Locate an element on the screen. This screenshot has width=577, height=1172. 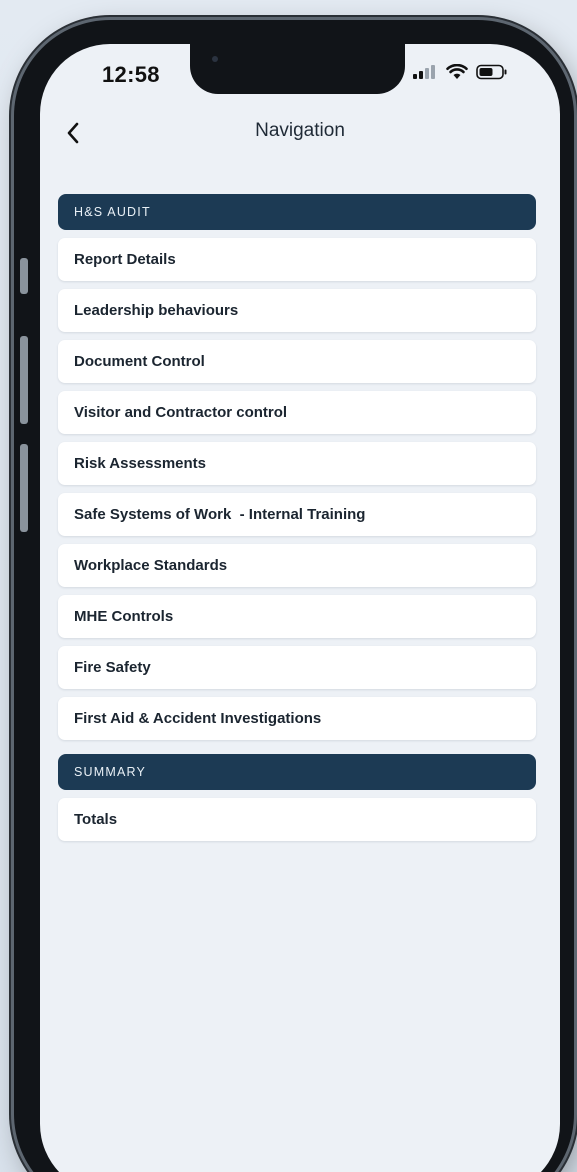
nav-item-totals: Totals is located at coordinates (297, 819).